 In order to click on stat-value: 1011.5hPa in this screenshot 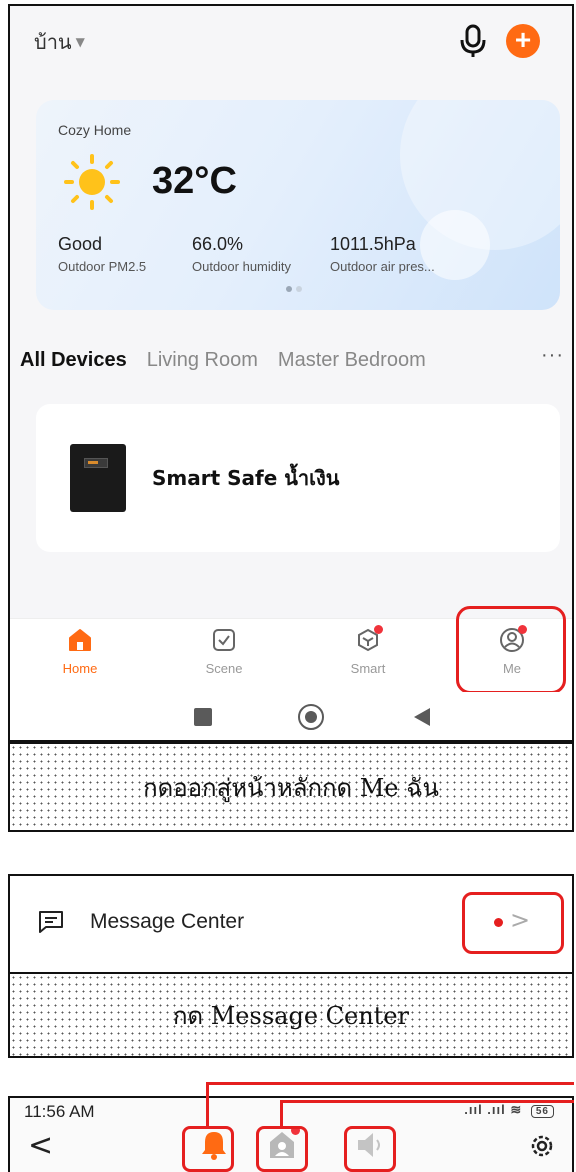, I will do `click(373, 244)`.